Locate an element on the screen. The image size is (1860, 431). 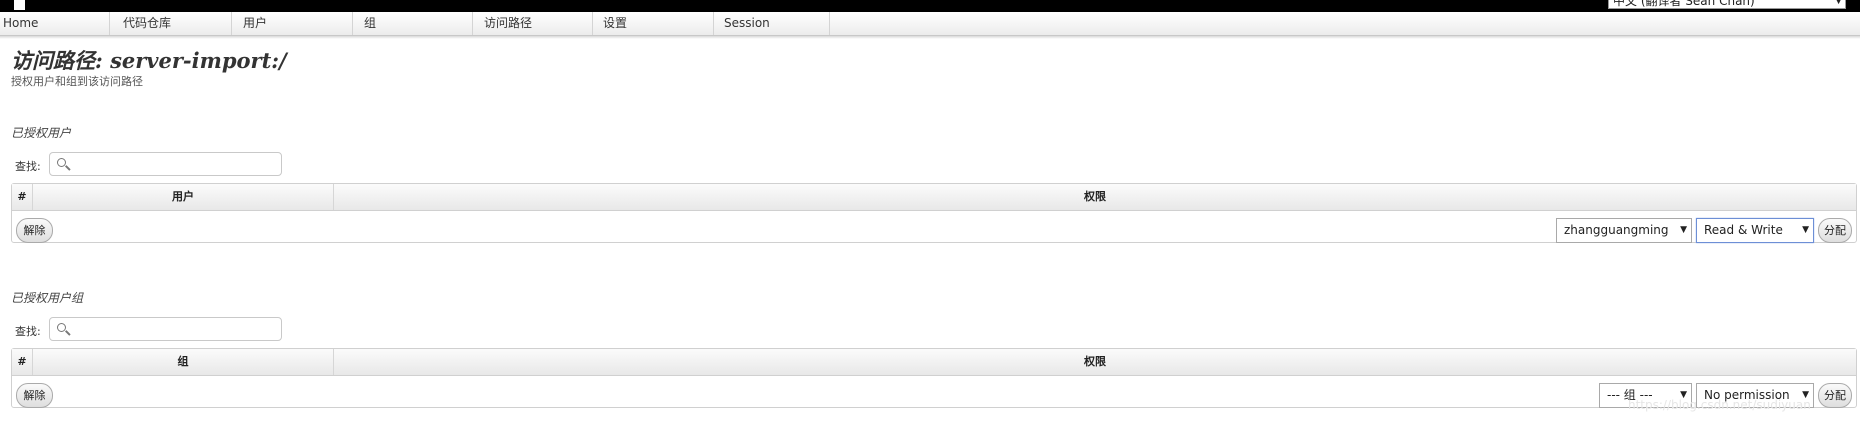
nav-shadow is located at coordinates (930, 37).